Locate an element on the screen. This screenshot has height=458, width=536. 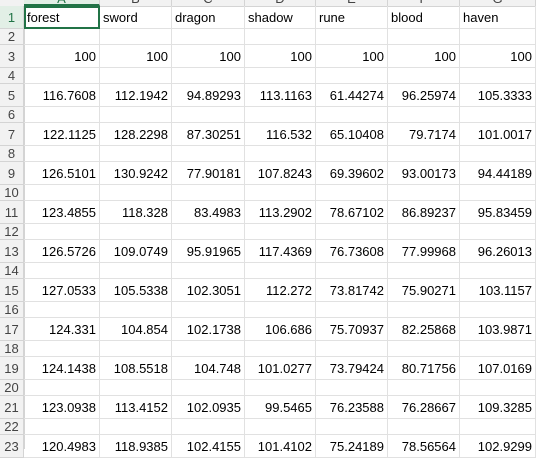
cell-a14 is located at coordinates (62, 271).